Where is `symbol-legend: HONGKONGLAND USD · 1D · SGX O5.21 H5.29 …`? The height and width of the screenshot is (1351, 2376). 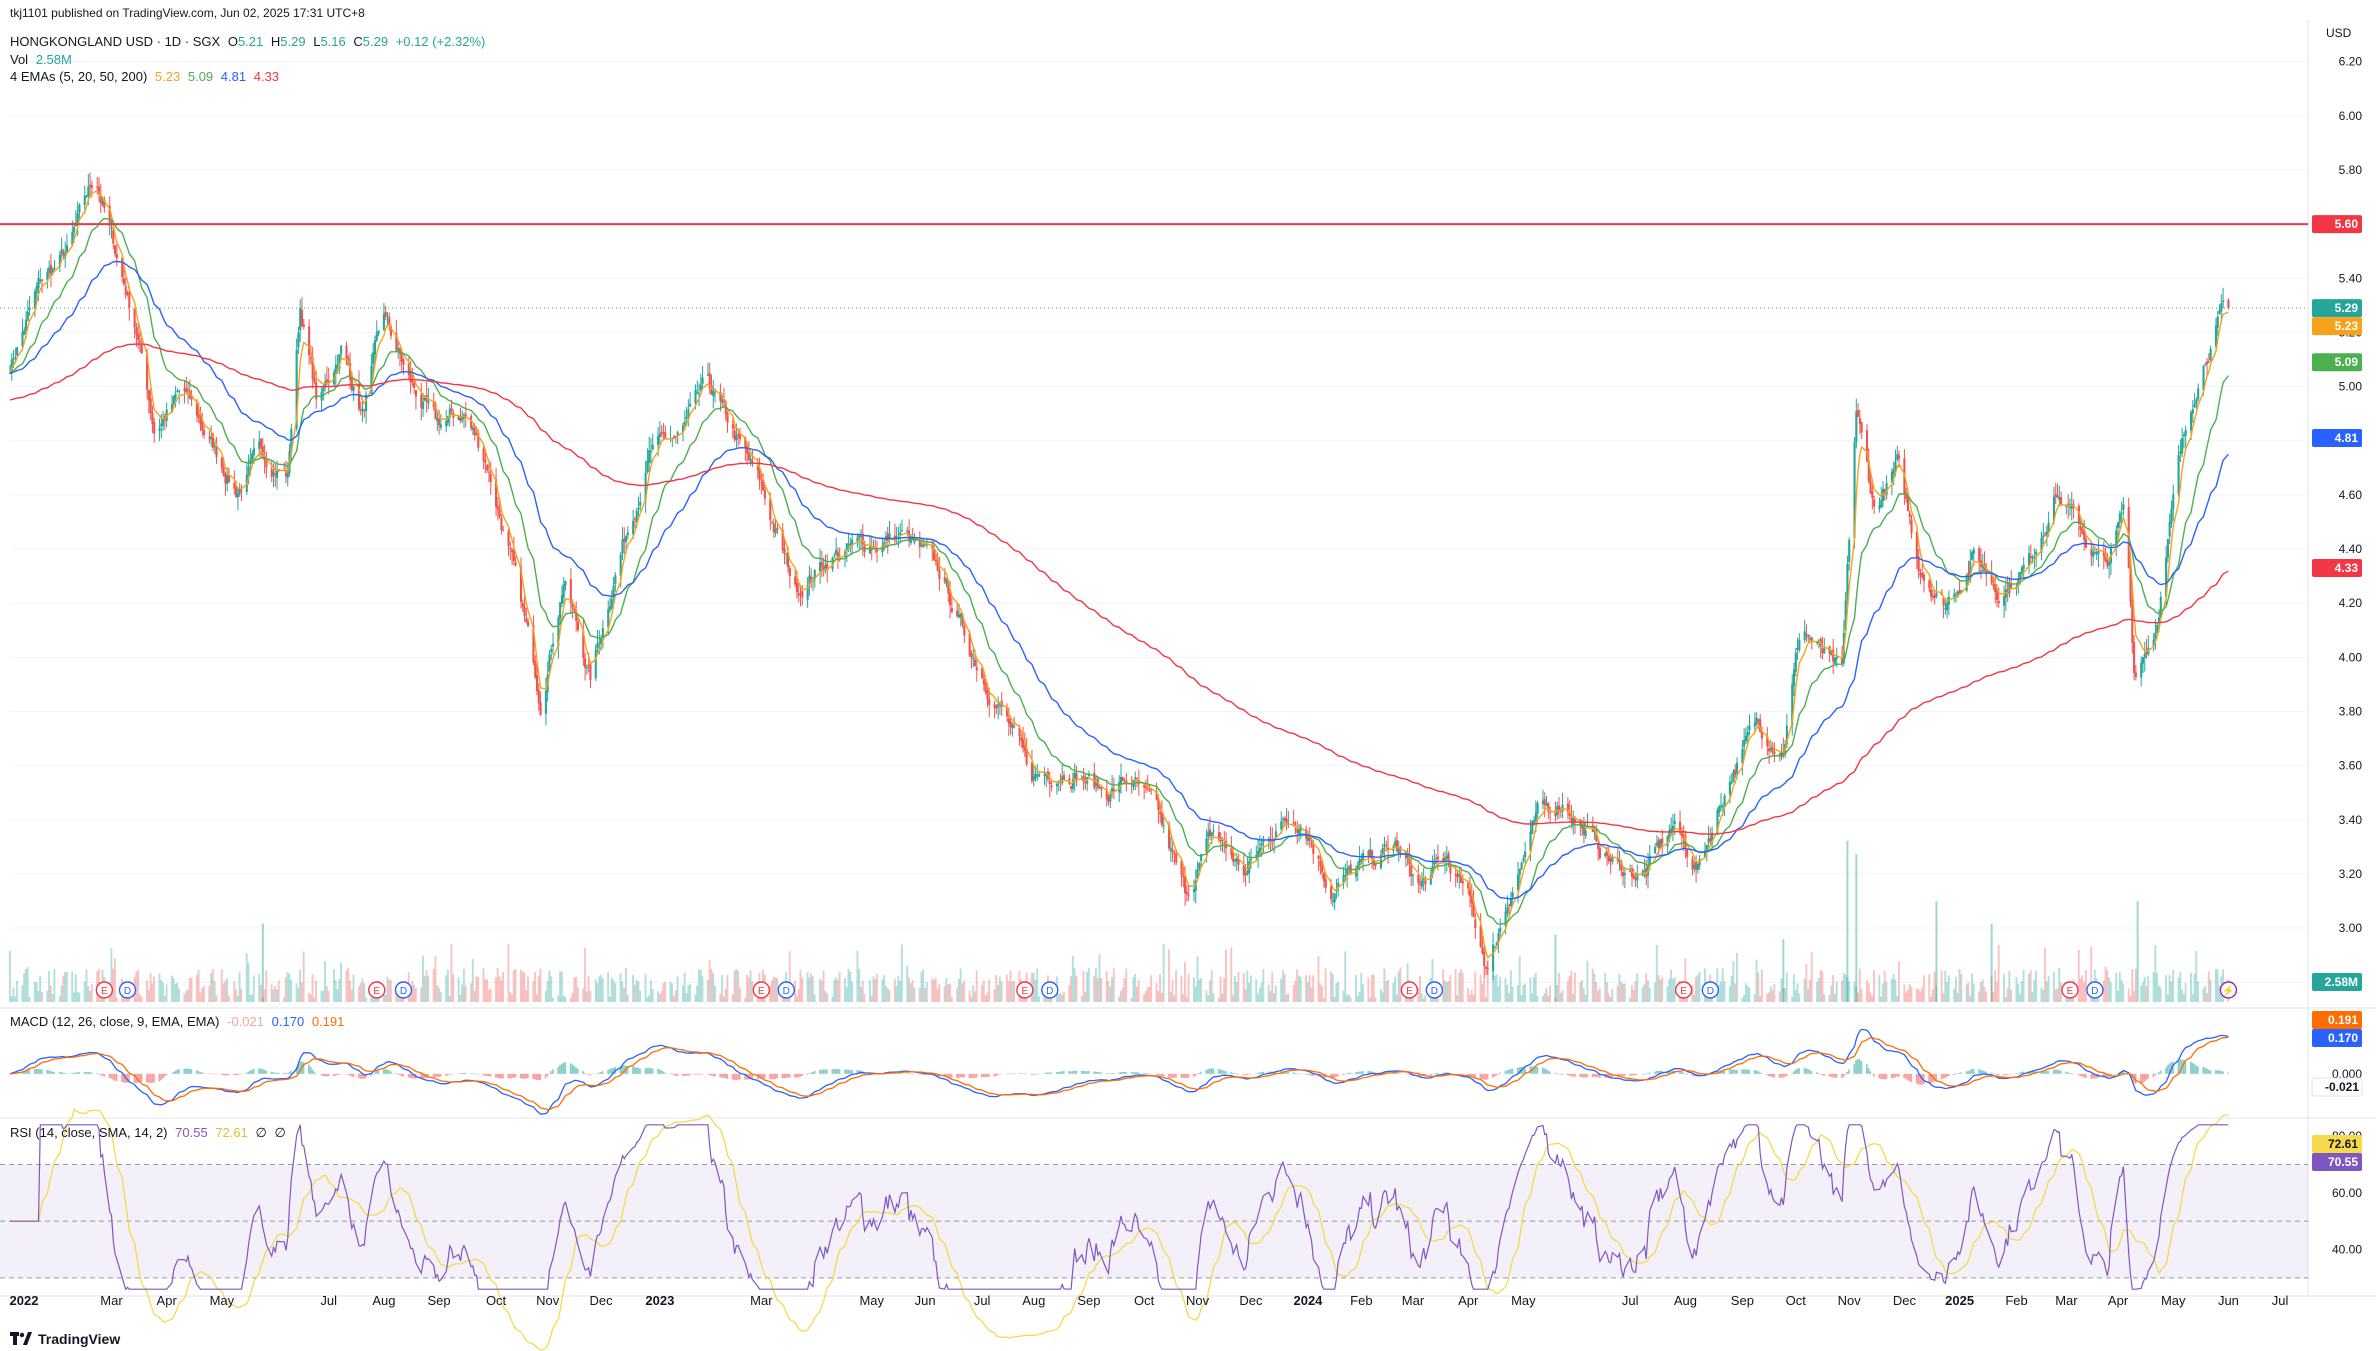
symbol-legend: HONGKONGLAND USD · 1D · SGX O5.21 H5.29 … is located at coordinates (249, 41).